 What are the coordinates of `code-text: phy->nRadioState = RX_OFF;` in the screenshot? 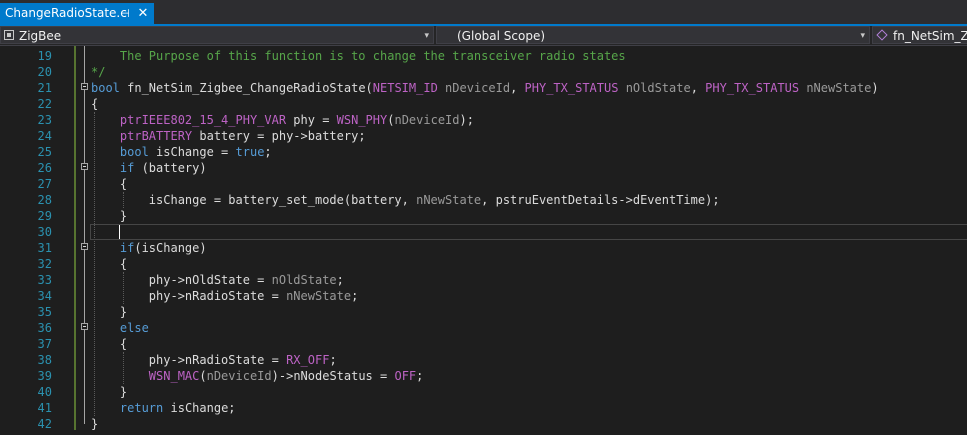 It's located at (214, 360).